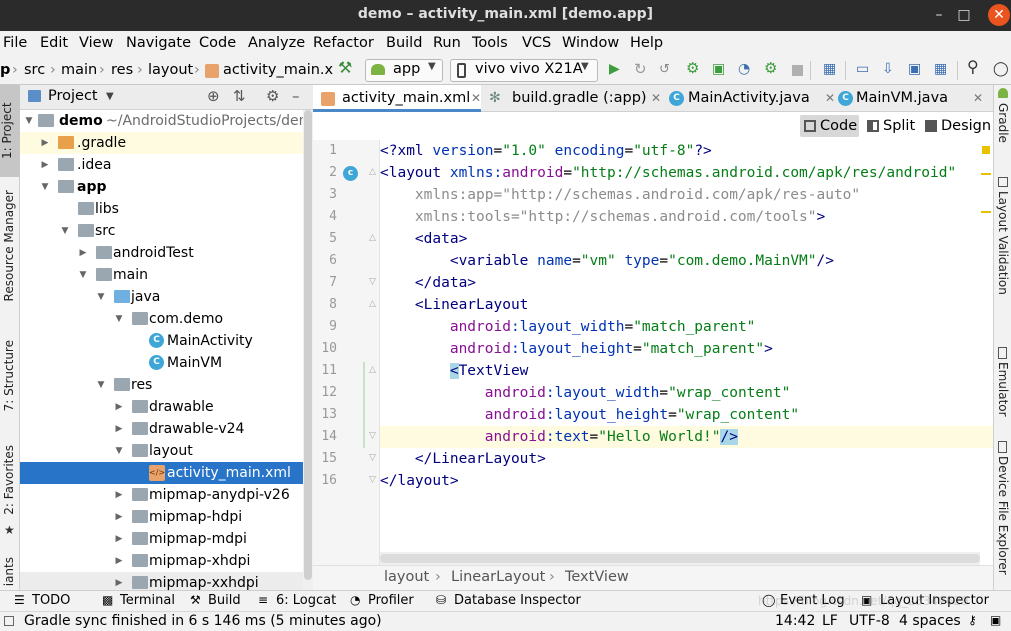 Image resolution: width=1011 pixels, height=631 pixels. I want to click on stop-icon, so click(797, 70).